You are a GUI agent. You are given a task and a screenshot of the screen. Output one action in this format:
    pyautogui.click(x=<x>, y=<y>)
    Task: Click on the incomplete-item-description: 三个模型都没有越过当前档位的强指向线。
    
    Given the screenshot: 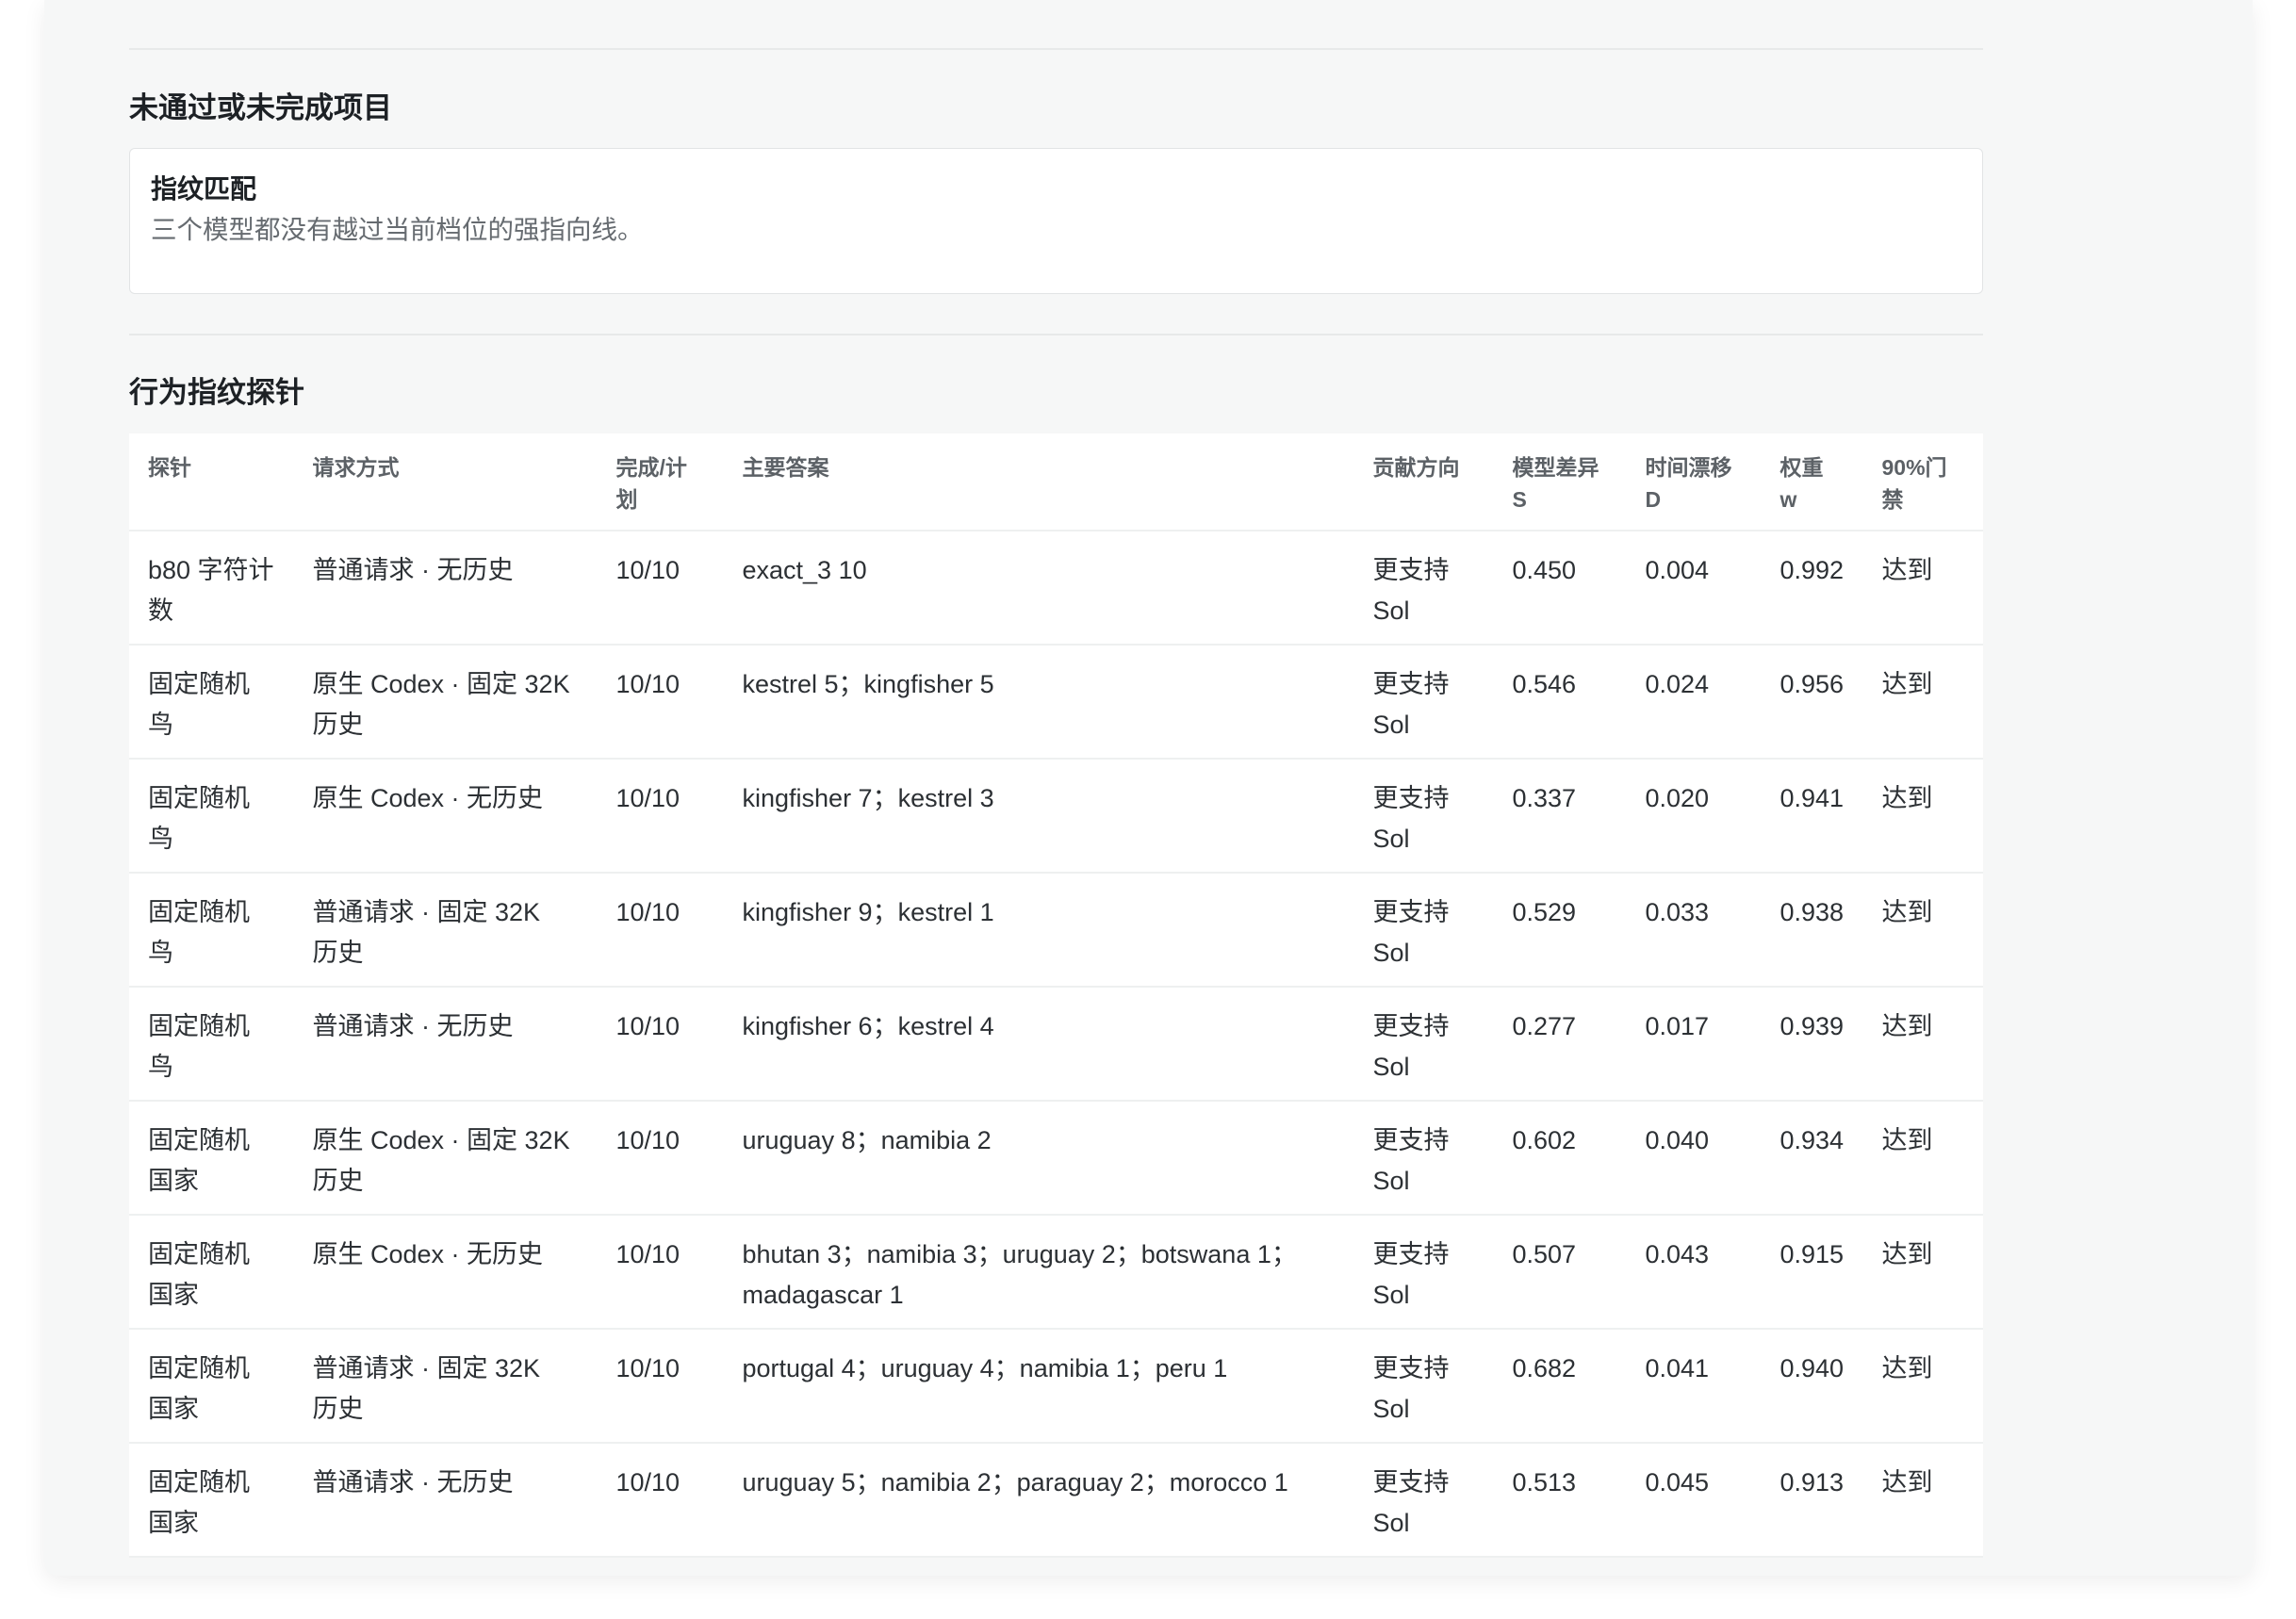 What is the action you would take?
    pyautogui.click(x=397, y=229)
    